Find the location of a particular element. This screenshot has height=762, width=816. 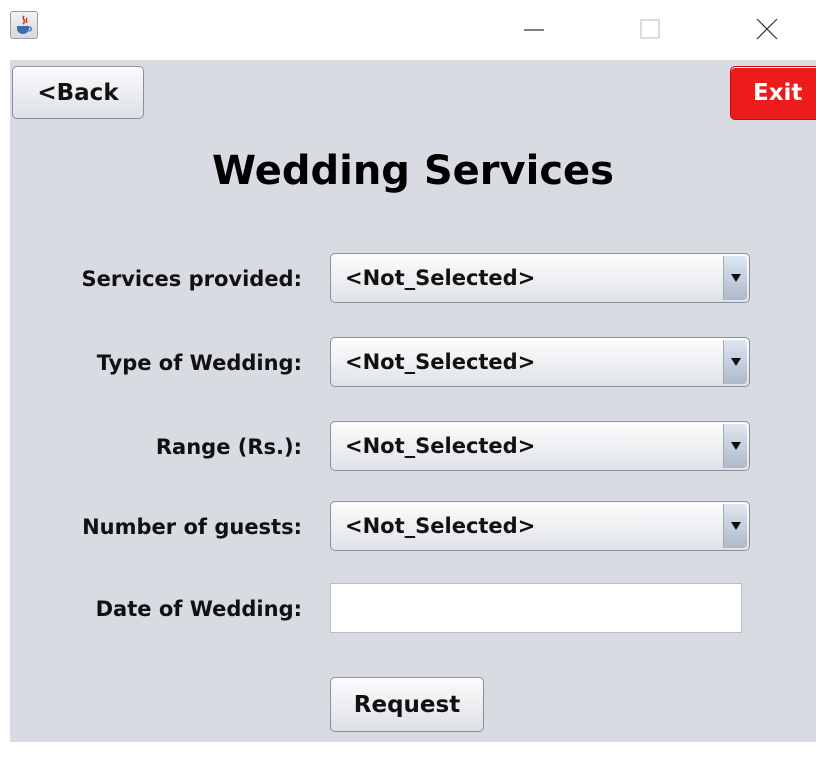

maximize-icon is located at coordinates (650, 29).